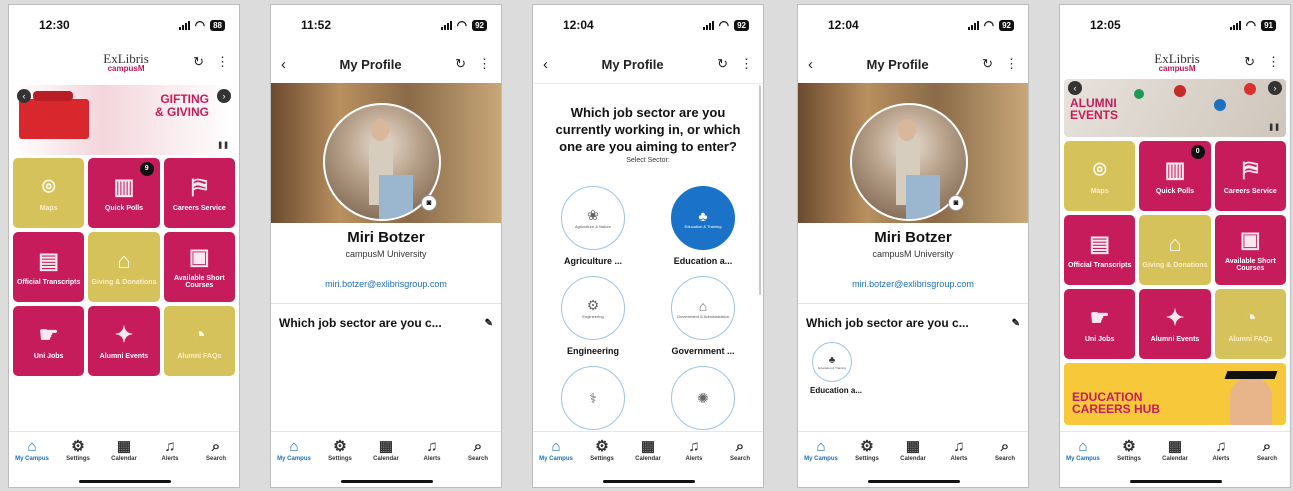 The image size is (1293, 491). What do you see at coordinates (1175, 25) in the screenshot?
I see `status-bar: 12:05 ◠ 91` at bounding box center [1175, 25].